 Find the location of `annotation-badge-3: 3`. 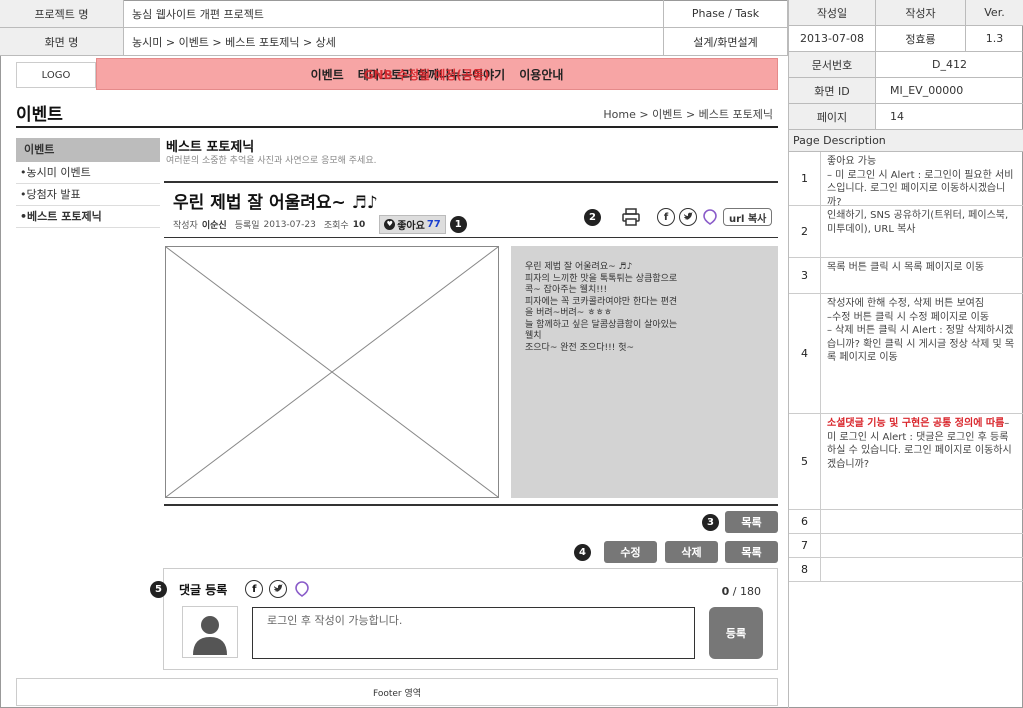

annotation-badge-3: 3 is located at coordinates (710, 522).